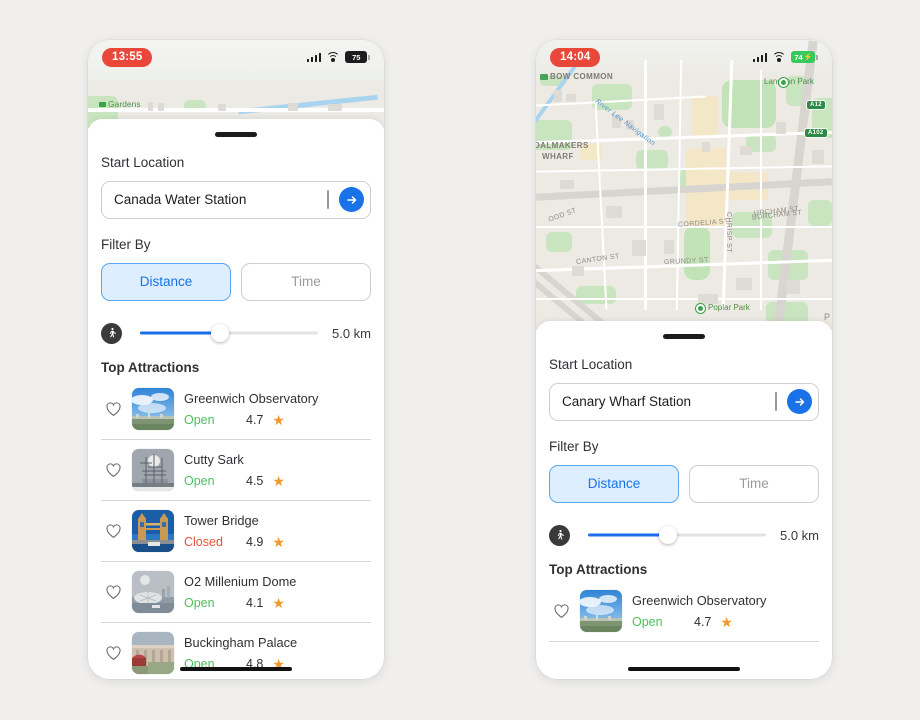 This screenshot has height=720, width=920. What do you see at coordinates (236, 57) in the screenshot?
I see `status-bar-left: 13:55 75` at bounding box center [236, 57].